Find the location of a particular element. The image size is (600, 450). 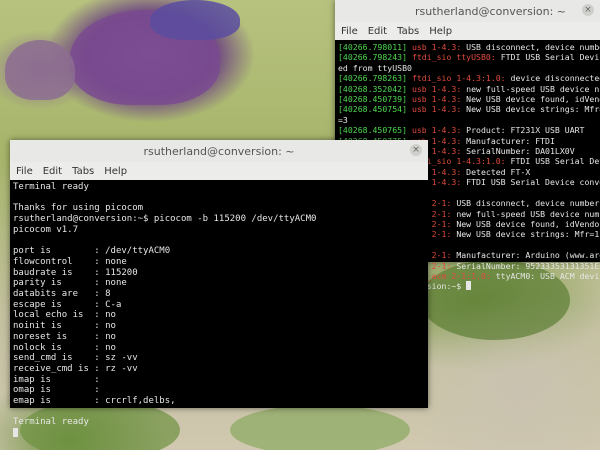

log-timestamp: [40268.450765] is located at coordinates (373, 130).